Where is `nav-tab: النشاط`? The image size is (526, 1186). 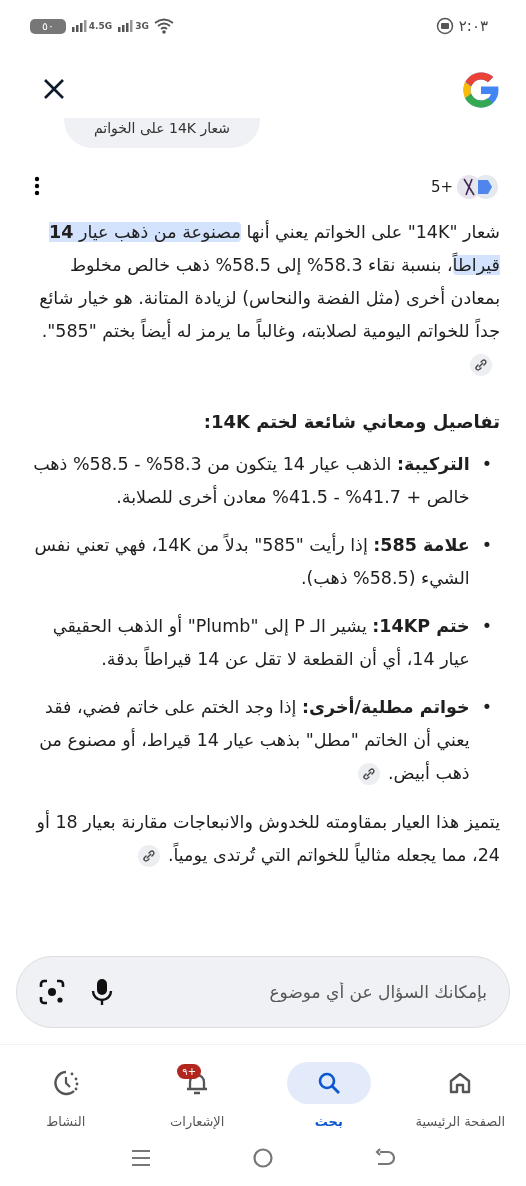
nav-tab: النشاط is located at coordinates (65, 1095).